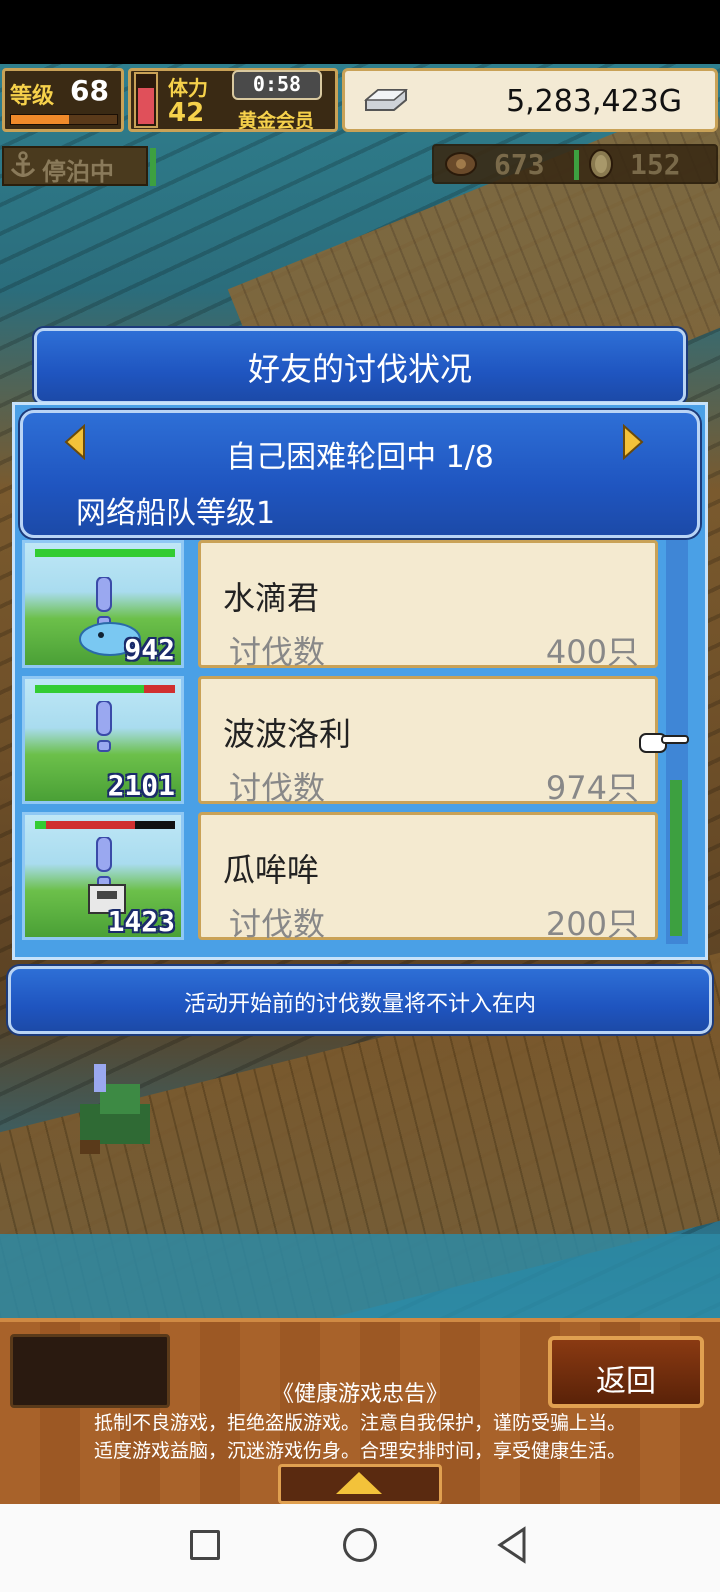 This screenshot has width=720, height=1592. What do you see at coordinates (664, 743) in the screenshot?
I see `pointing-hand-icon` at bounding box center [664, 743].